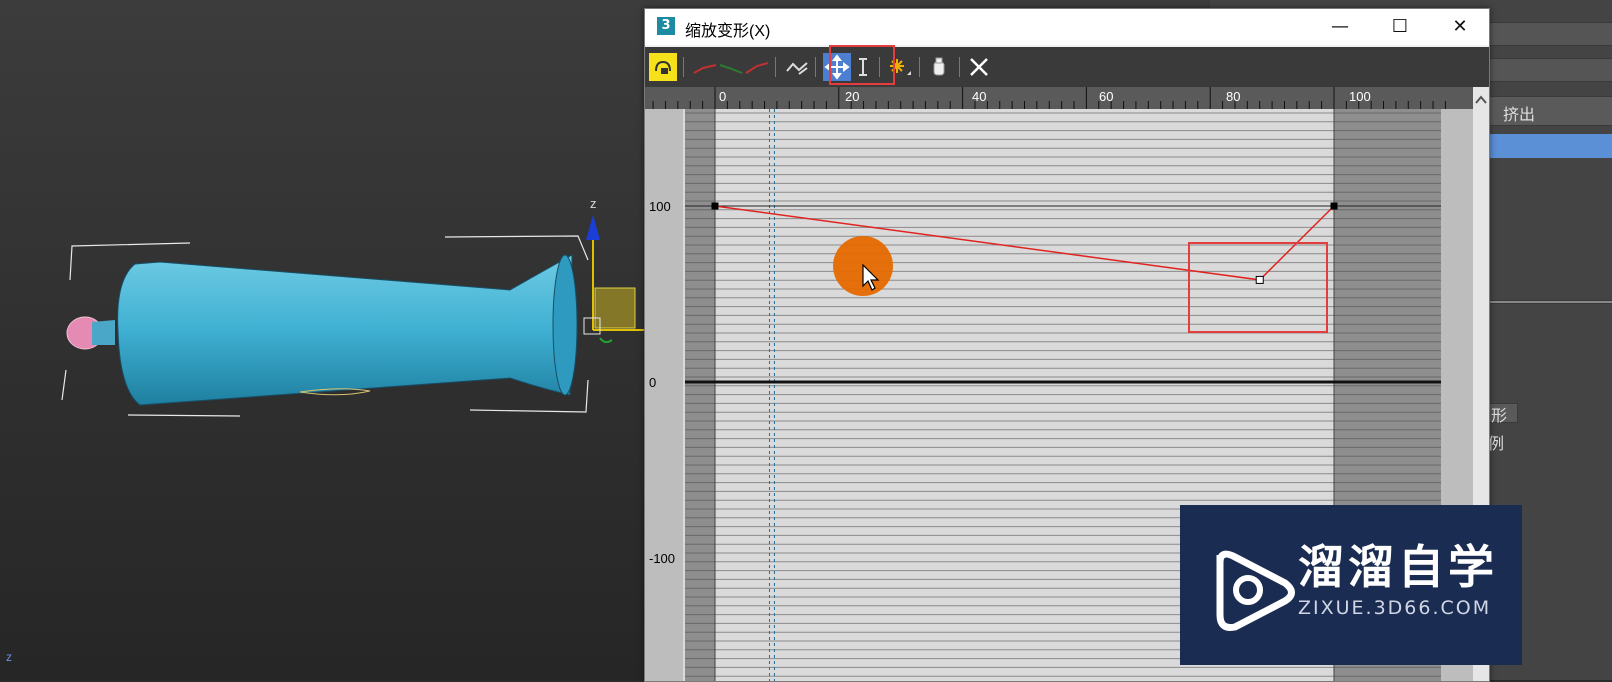 The height and width of the screenshot is (682, 1612). I want to click on corner-axis-label: z, so click(9, 657).